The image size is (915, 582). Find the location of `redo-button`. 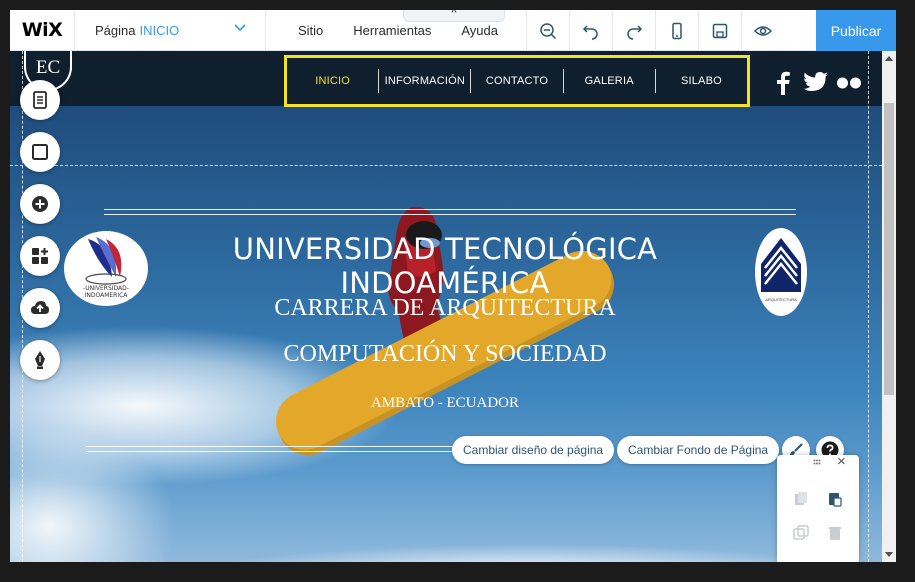

redo-button is located at coordinates (633, 30).